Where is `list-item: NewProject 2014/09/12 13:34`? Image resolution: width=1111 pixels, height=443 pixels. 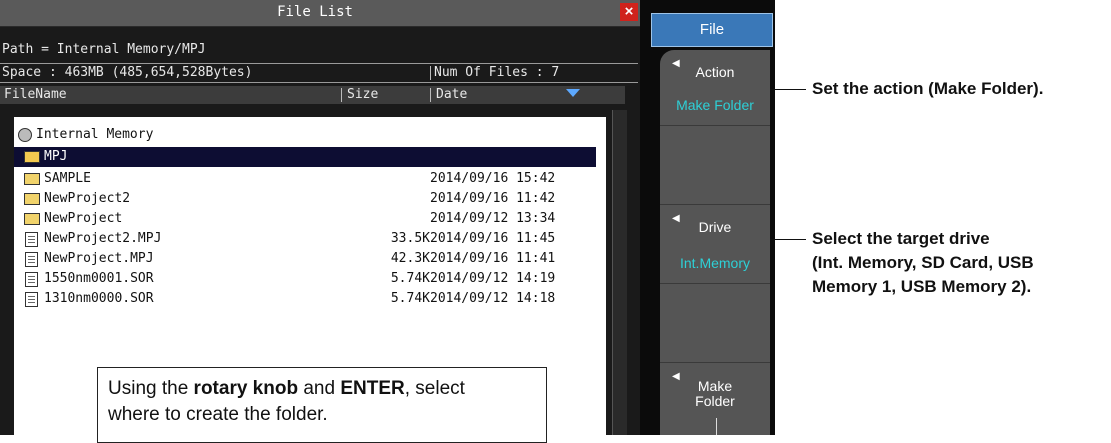 list-item: NewProject 2014/09/12 13:34 is located at coordinates (305, 219).